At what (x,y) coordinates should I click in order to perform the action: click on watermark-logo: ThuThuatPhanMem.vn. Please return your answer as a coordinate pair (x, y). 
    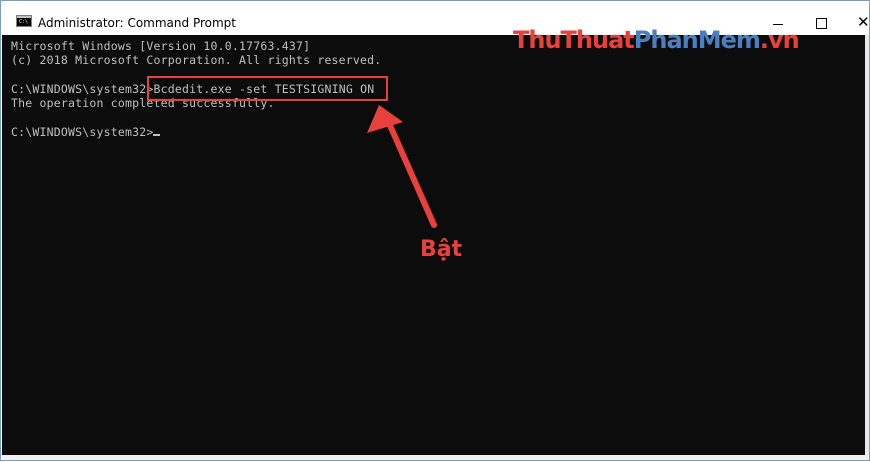
    Looking at the image, I should click on (656, 40).